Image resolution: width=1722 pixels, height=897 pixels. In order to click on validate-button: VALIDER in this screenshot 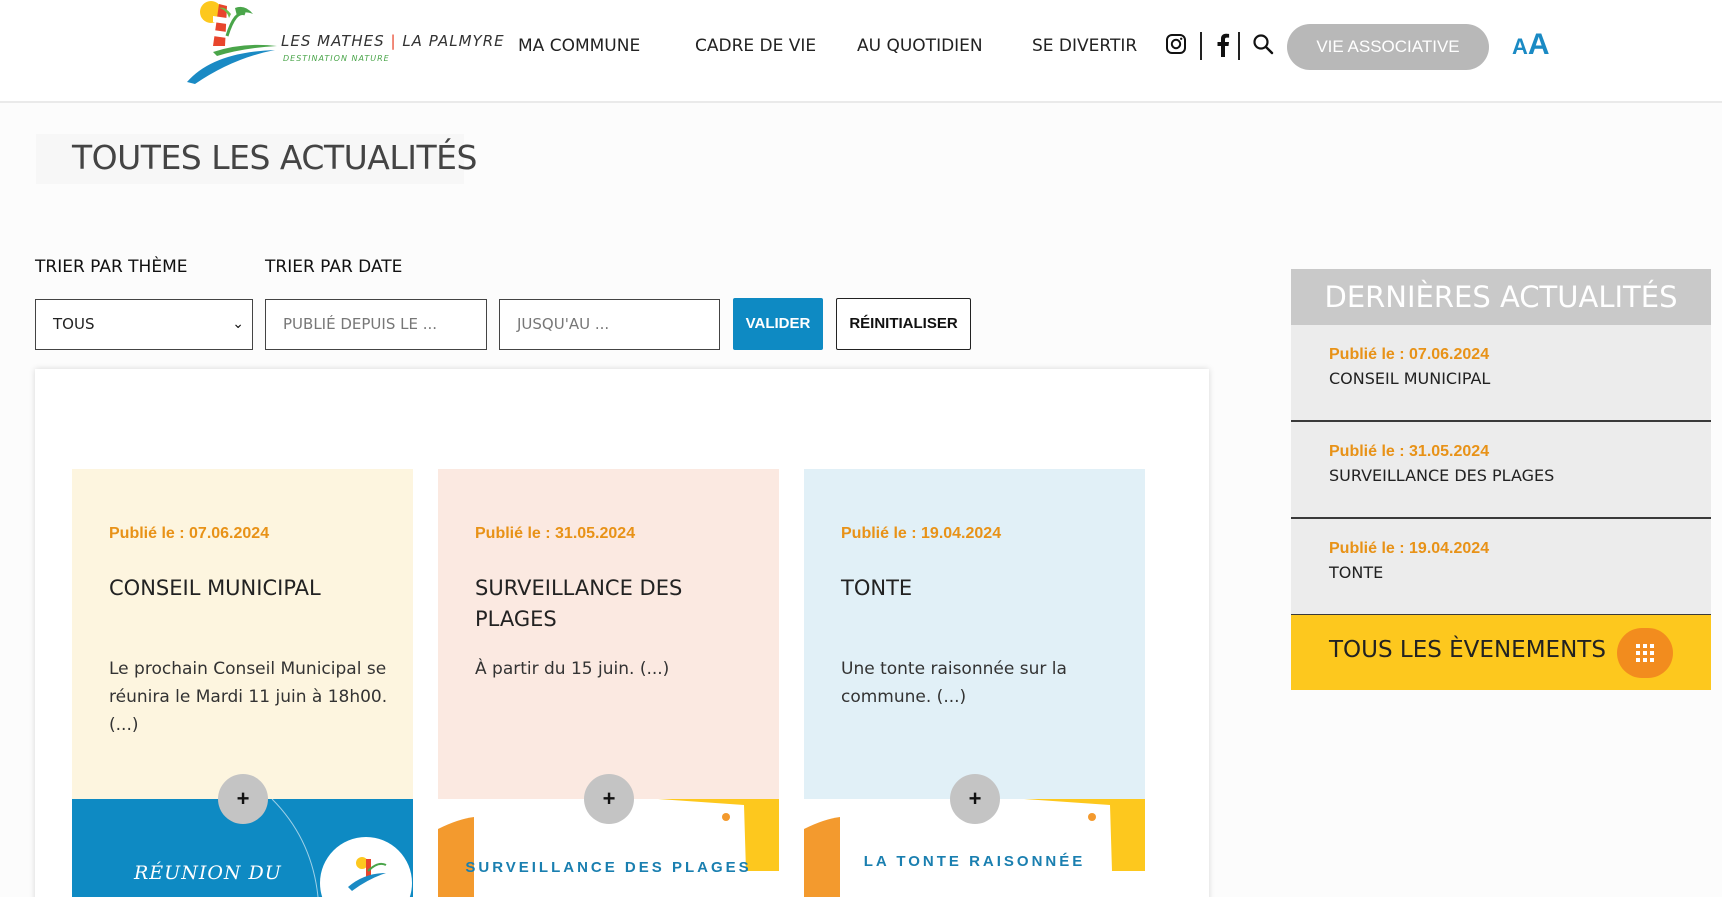, I will do `click(778, 324)`.